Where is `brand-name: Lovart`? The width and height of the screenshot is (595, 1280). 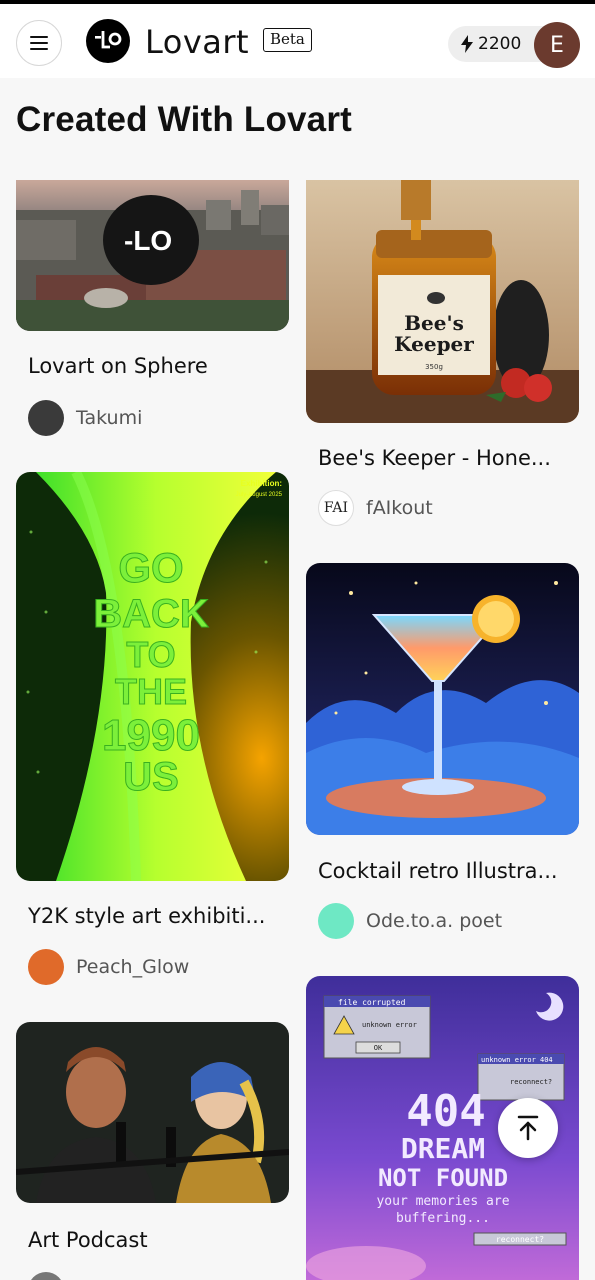 brand-name: Lovart is located at coordinates (197, 42).